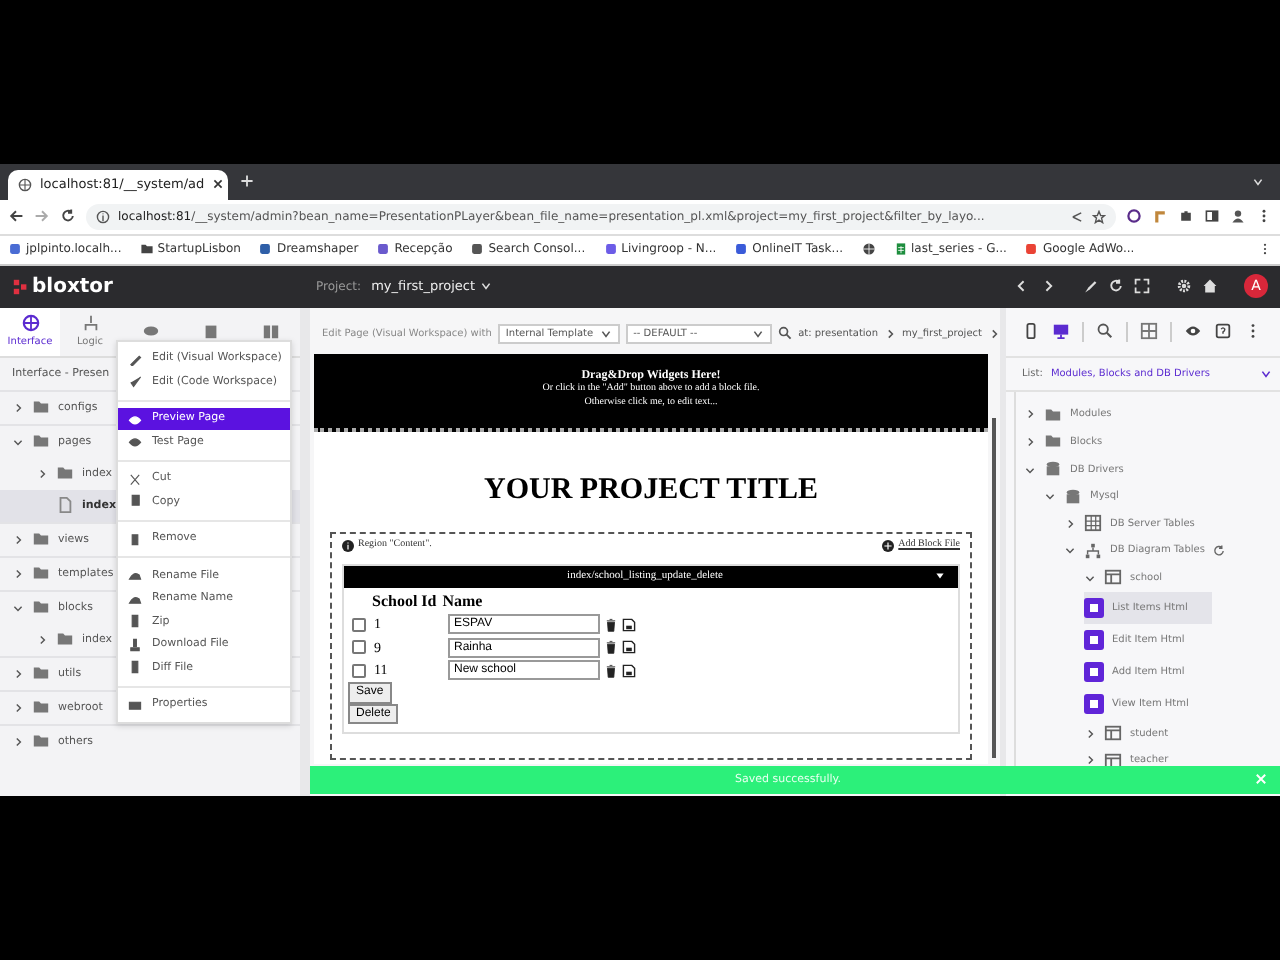  Describe the element at coordinates (462, 602) in the screenshot. I see `column-header: Name` at that location.